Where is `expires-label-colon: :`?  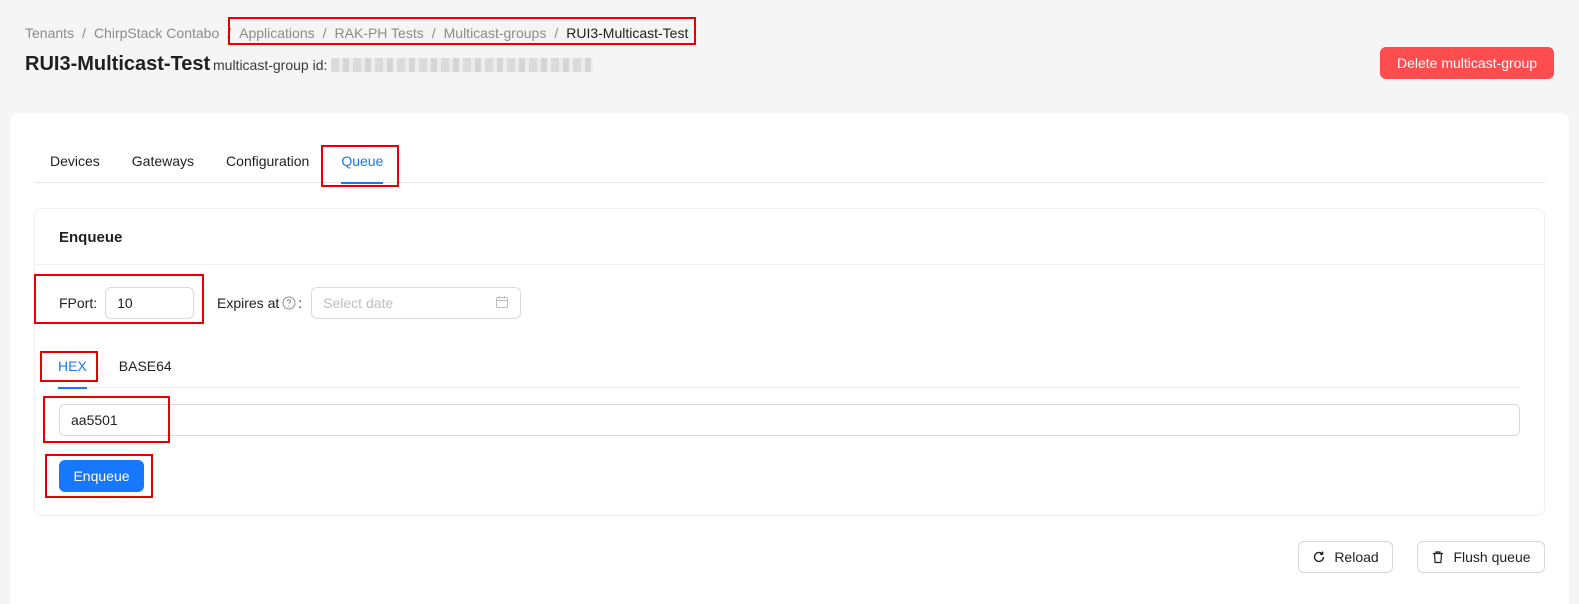
expires-label-colon: : is located at coordinates (300, 303).